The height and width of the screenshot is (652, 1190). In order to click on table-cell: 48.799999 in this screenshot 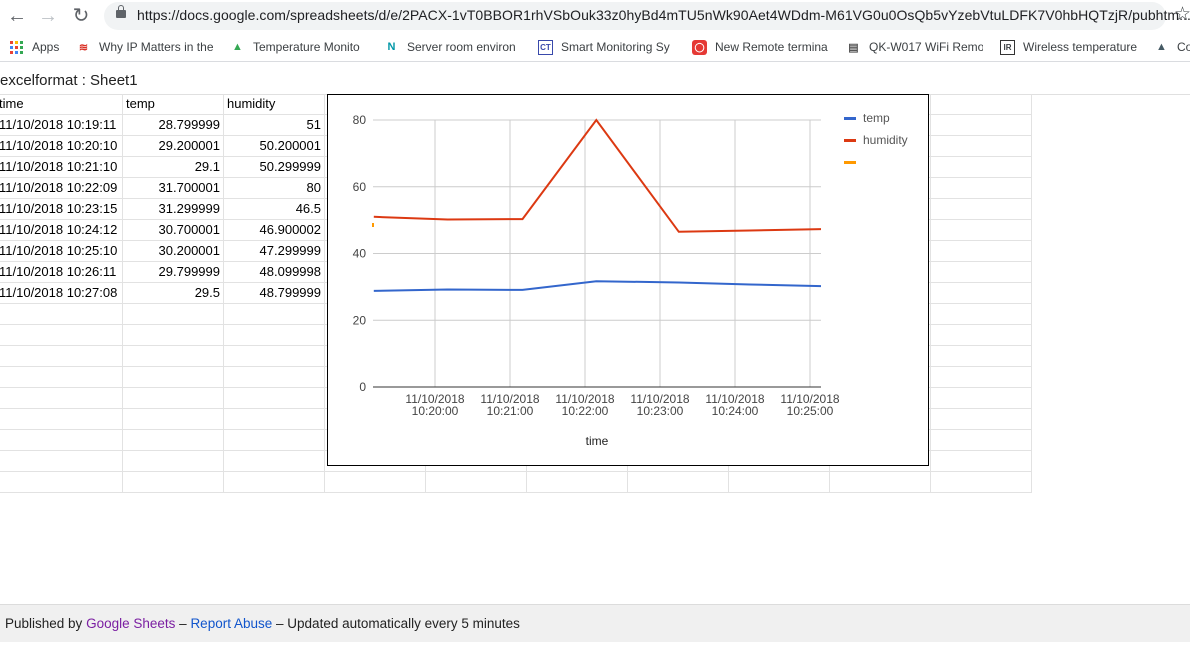, I will do `click(274, 293)`.